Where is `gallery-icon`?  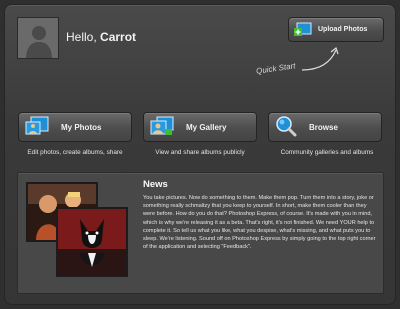 gallery-icon is located at coordinates (162, 127).